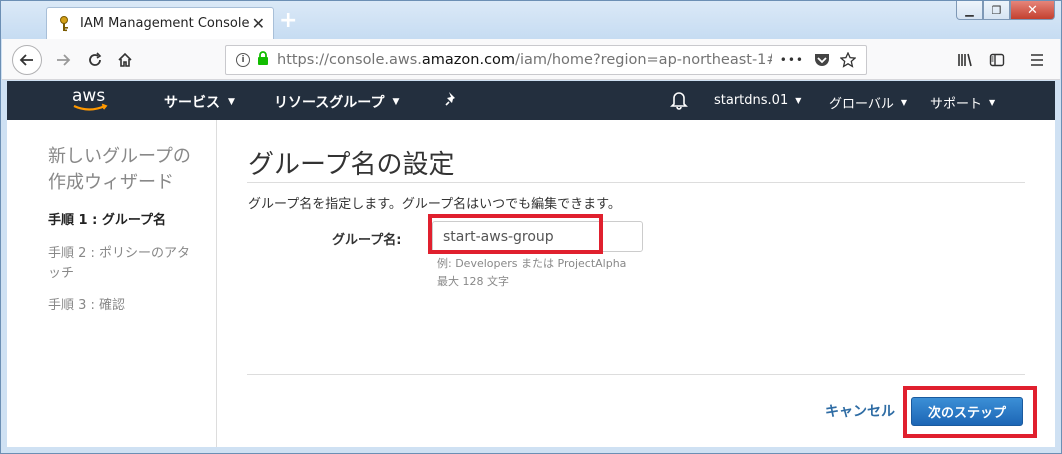 Image resolution: width=1062 pixels, height=454 pixels. I want to click on sidebar-toggle-button, so click(997, 60).